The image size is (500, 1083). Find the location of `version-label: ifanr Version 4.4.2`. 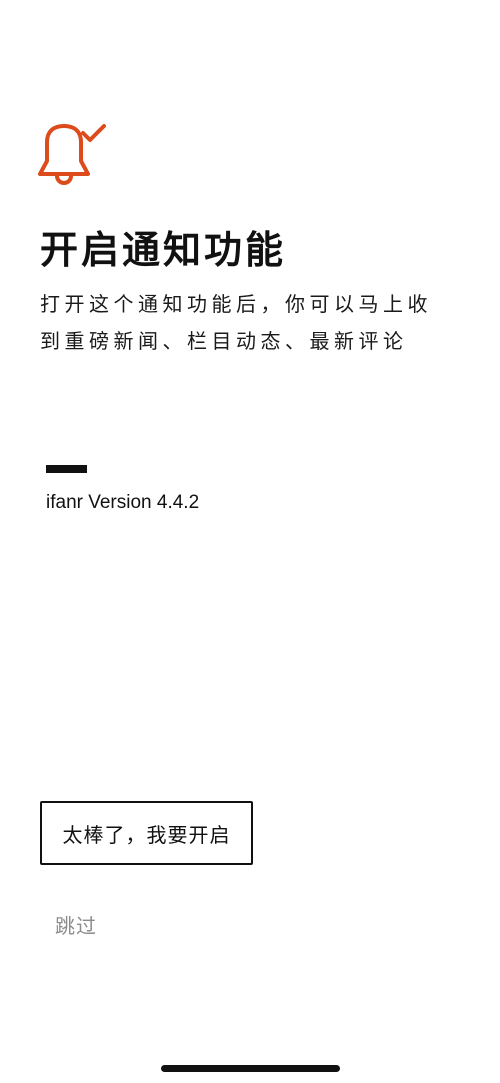

version-label: ifanr Version 4.4.2 is located at coordinates (123, 502).